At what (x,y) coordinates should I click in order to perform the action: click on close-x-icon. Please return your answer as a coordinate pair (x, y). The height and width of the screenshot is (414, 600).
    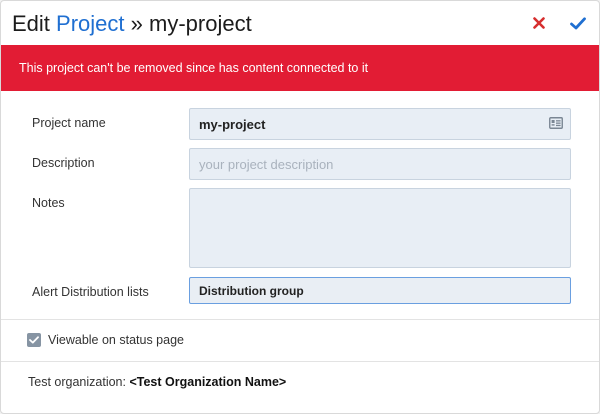
    Looking at the image, I should click on (539, 23).